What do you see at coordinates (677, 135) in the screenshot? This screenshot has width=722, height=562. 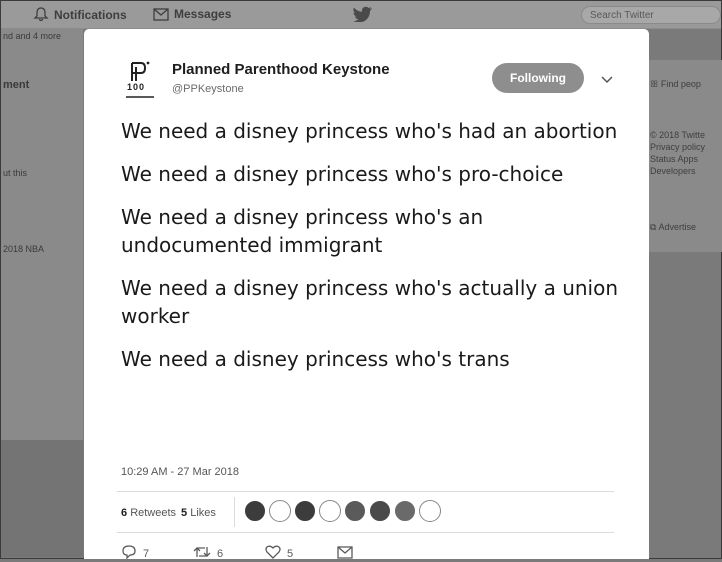 I see `footer-line-1: © 2018 Twitte` at bounding box center [677, 135].